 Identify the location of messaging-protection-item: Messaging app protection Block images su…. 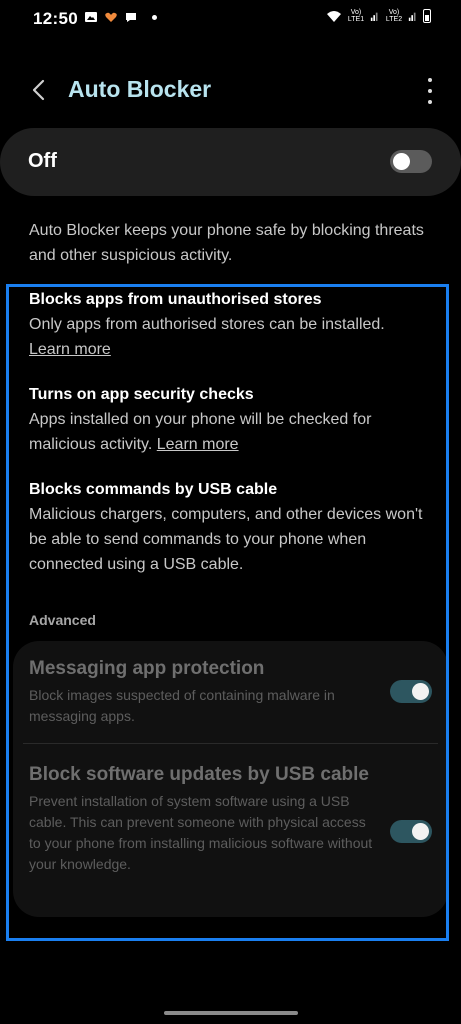
(199, 691).